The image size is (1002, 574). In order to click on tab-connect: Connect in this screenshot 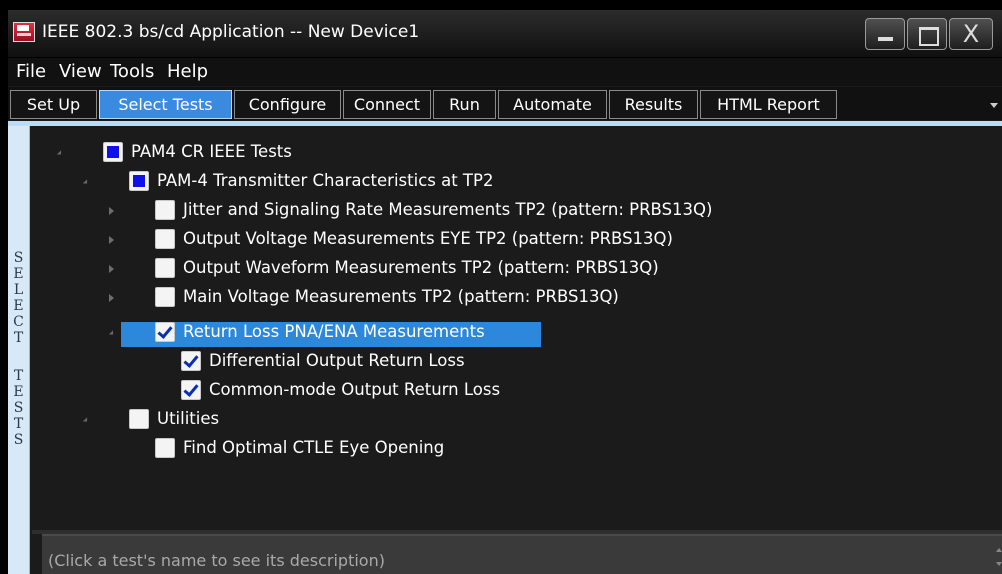, I will do `click(387, 104)`.